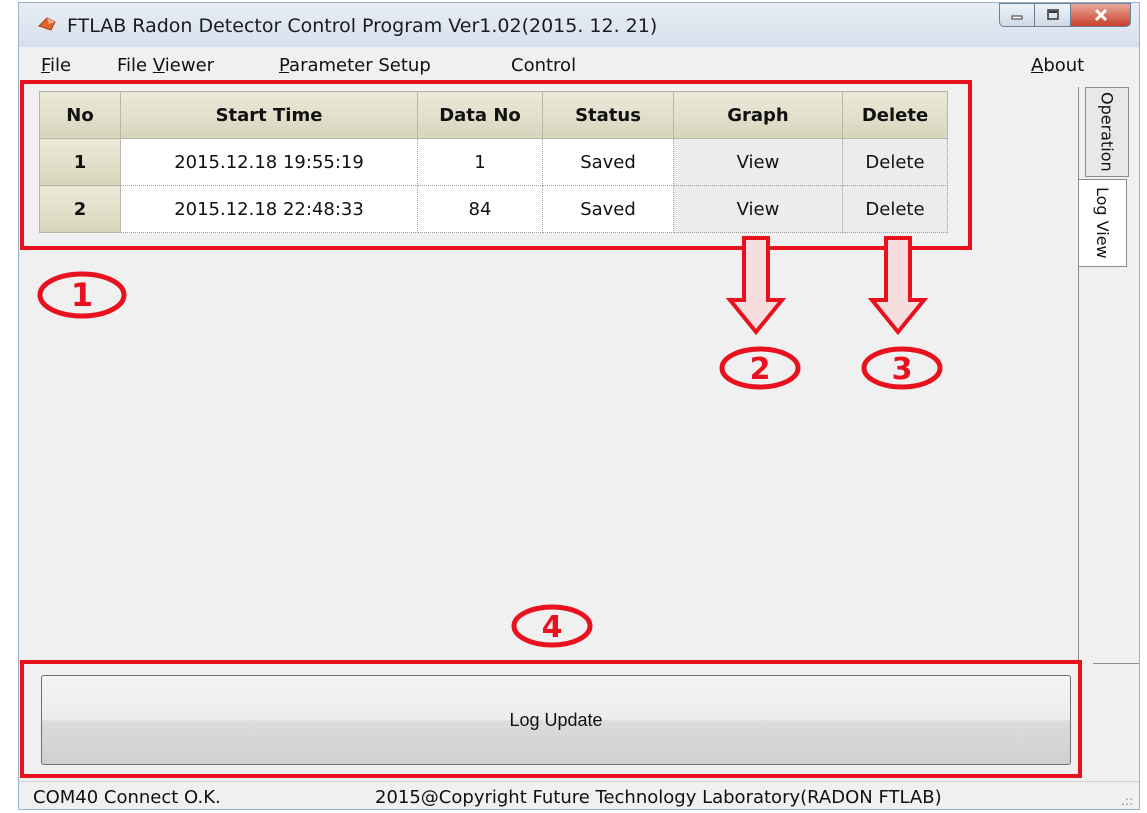 This screenshot has width=1147, height=813. I want to click on tab-operation: Operation, so click(1107, 132).